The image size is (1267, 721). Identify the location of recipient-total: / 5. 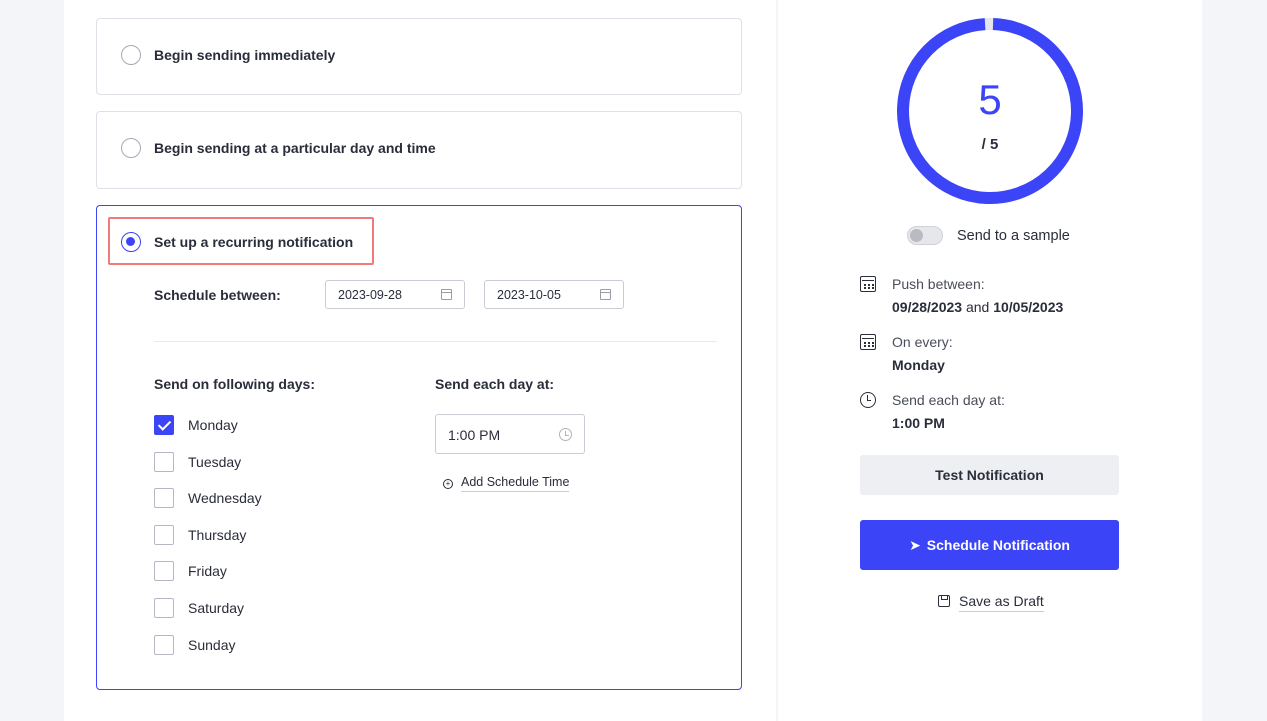
(990, 144).